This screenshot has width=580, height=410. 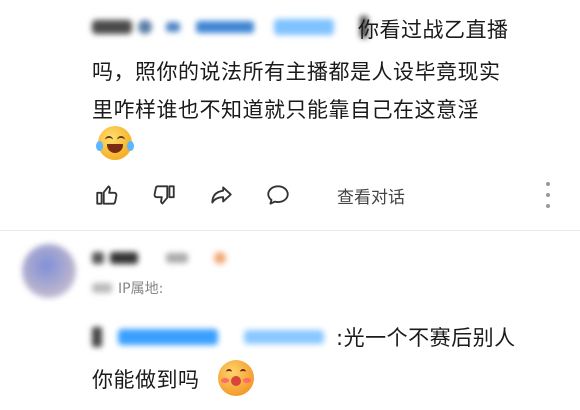 What do you see at coordinates (146, 380) in the screenshot?
I see `comment-text-line2: 你能做到吗` at bounding box center [146, 380].